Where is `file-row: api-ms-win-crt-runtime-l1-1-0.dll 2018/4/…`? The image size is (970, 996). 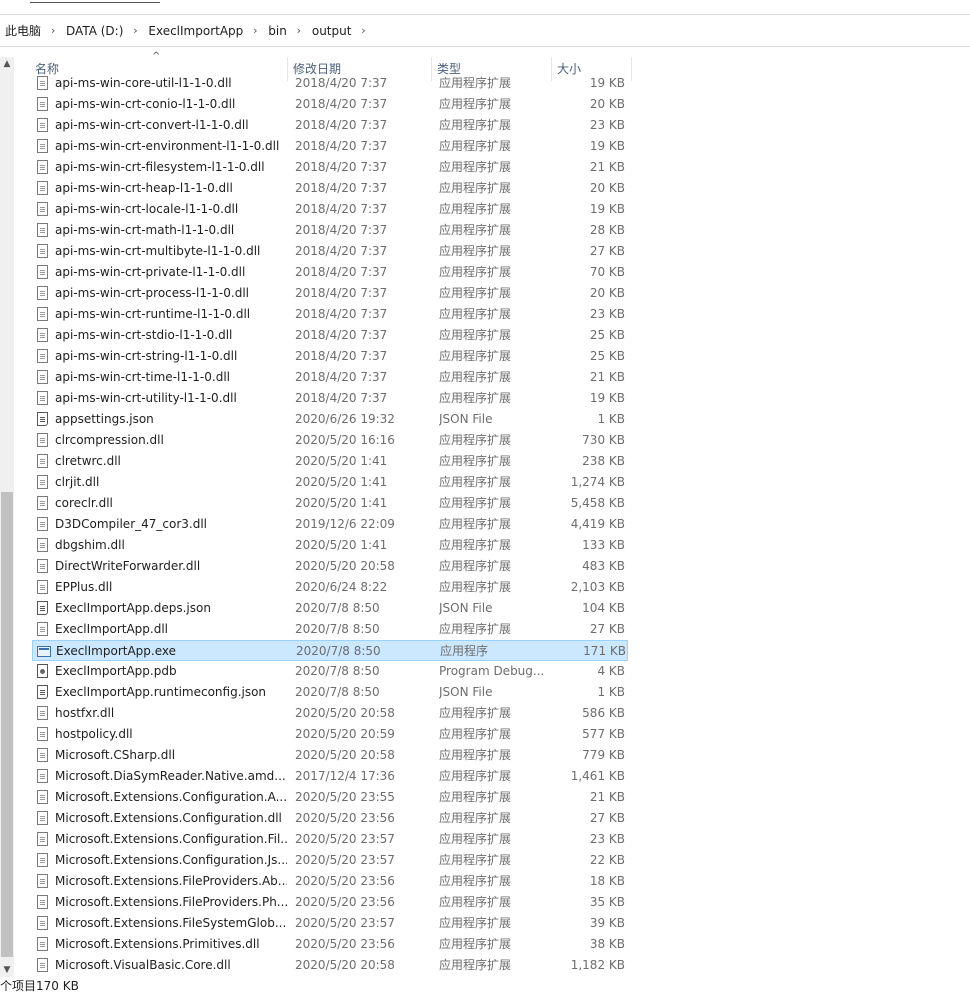 file-row: api-ms-win-crt-runtime-l1-1-0.dll 2018/4/… is located at coordinates (330, 314).